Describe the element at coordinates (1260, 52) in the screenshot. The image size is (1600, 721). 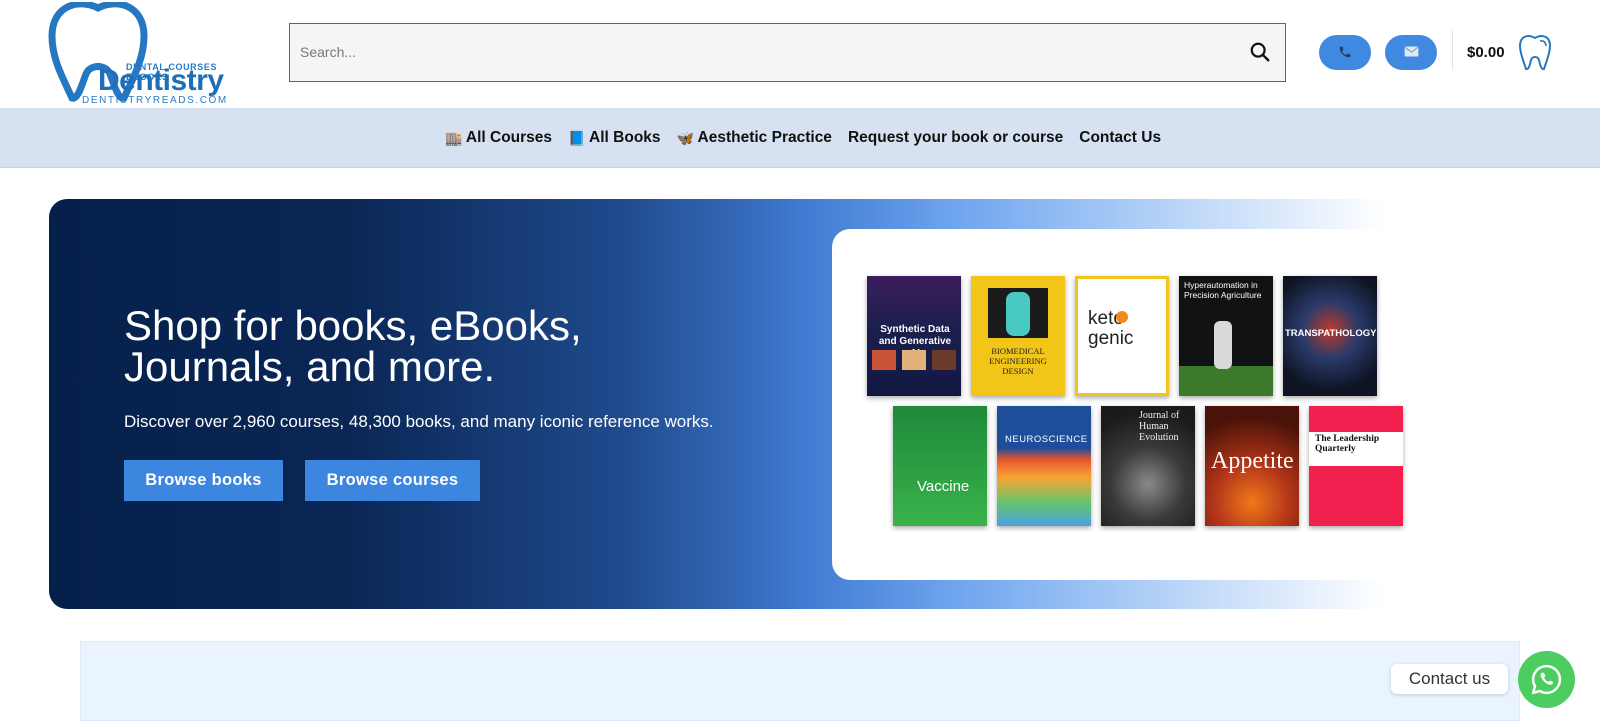
I see `search-icon` at that location.